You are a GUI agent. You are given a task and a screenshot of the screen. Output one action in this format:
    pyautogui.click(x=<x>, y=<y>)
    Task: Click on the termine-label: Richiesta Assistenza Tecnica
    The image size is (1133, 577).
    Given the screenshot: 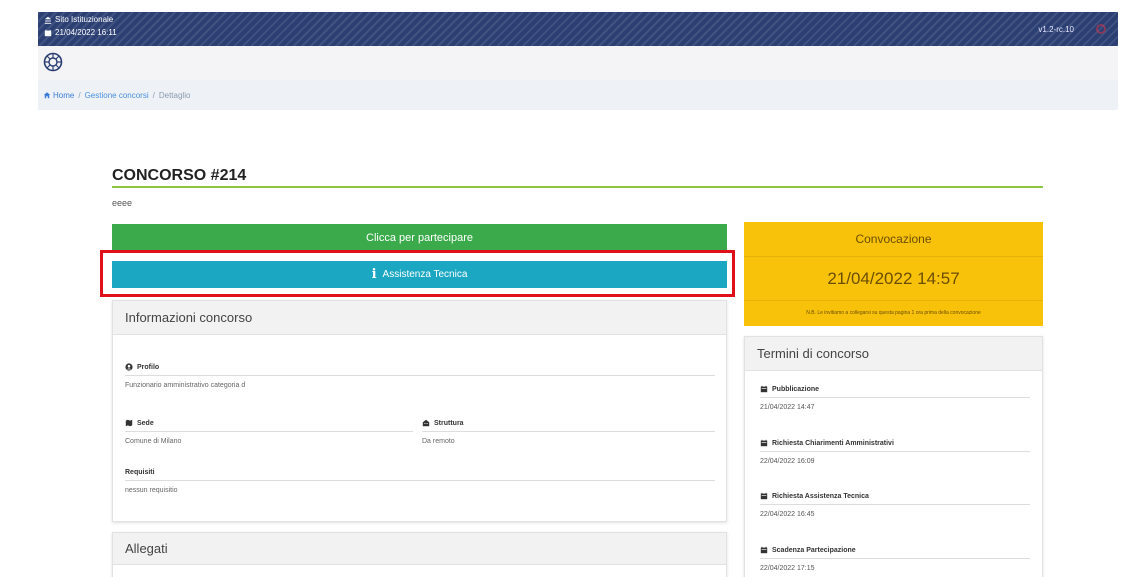 What is the action you would take?
    pyautogui.click(x=820, y=496)
    